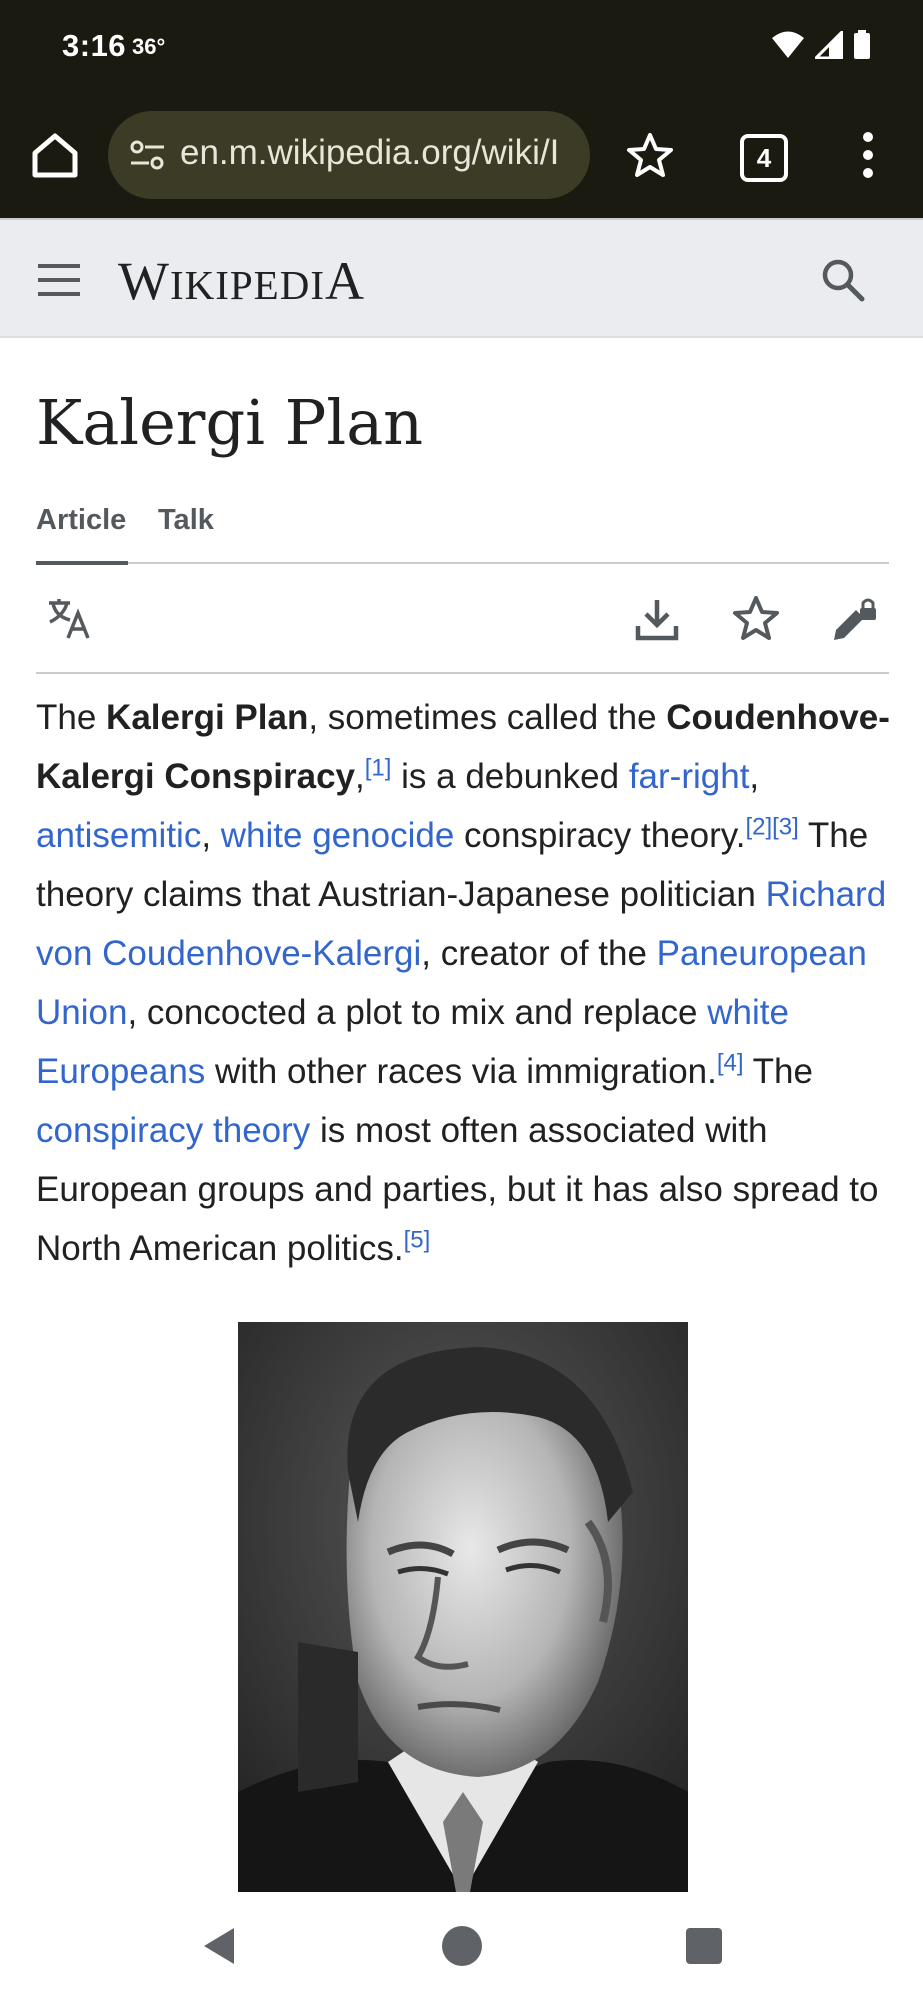 This screenshot has width=923, height=2000. I want to click on recents-icon, so click(704, 1946).